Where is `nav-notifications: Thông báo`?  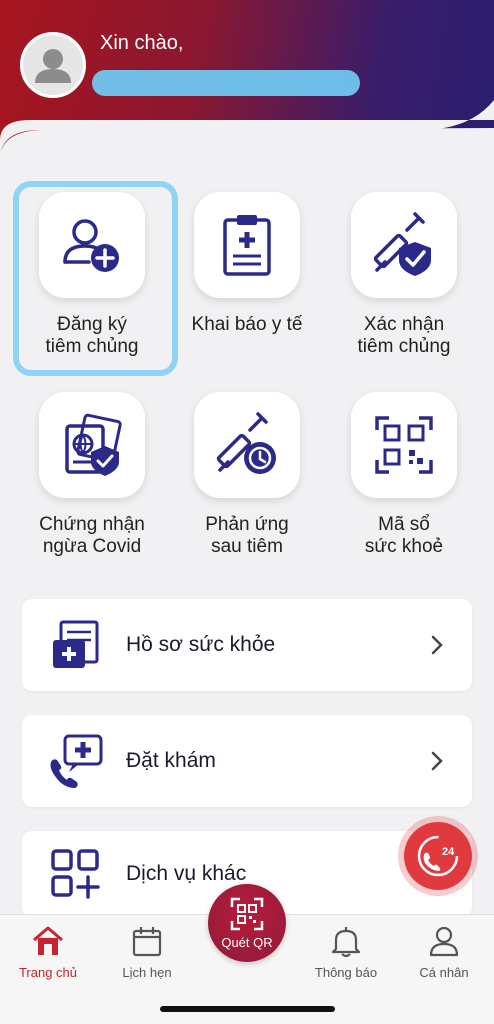
nav-notifications: Thông báo is located at coordinates (346, 952).